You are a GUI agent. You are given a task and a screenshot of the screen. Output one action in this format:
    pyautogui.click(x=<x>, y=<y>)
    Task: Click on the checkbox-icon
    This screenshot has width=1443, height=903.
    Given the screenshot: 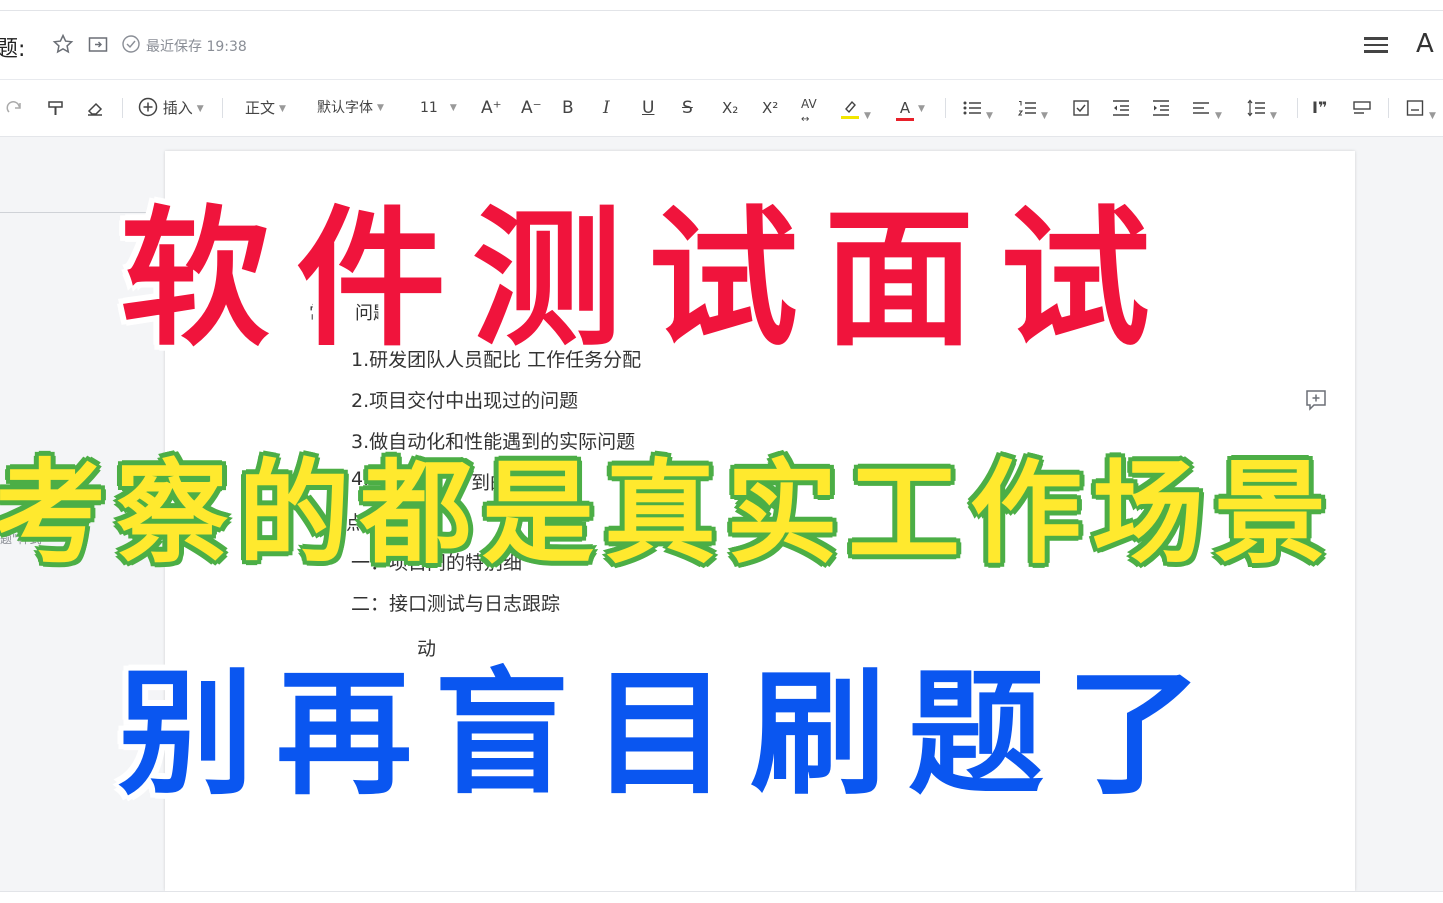 What is the action you would take?
    pyautogui.click(x=1081, y=108)
    